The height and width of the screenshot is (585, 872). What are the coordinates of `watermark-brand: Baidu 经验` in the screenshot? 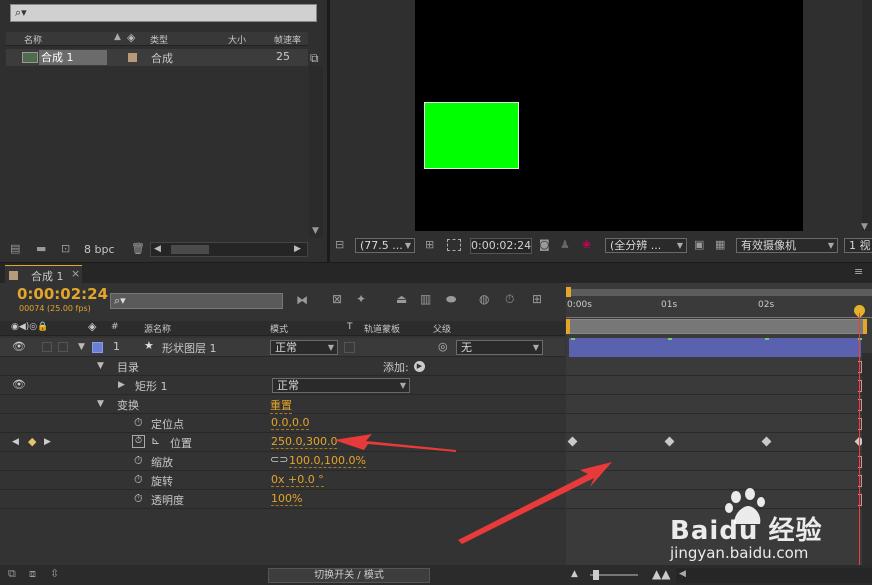 It's located at (746, 531).